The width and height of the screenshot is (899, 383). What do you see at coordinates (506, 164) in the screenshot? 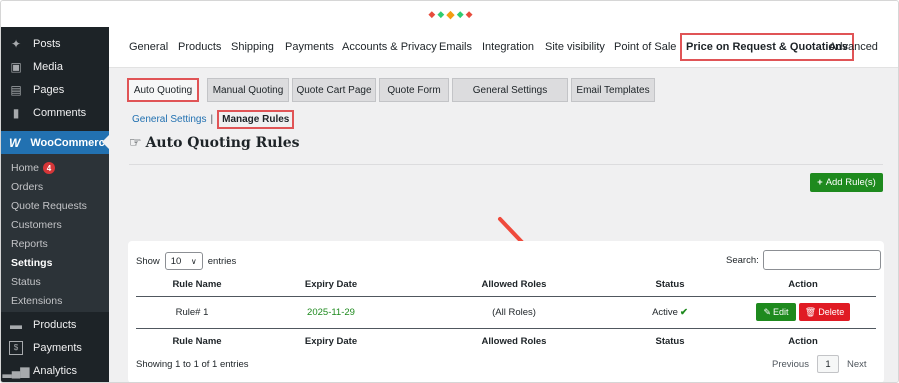
I see `divider` at bounding box center [506, 164].